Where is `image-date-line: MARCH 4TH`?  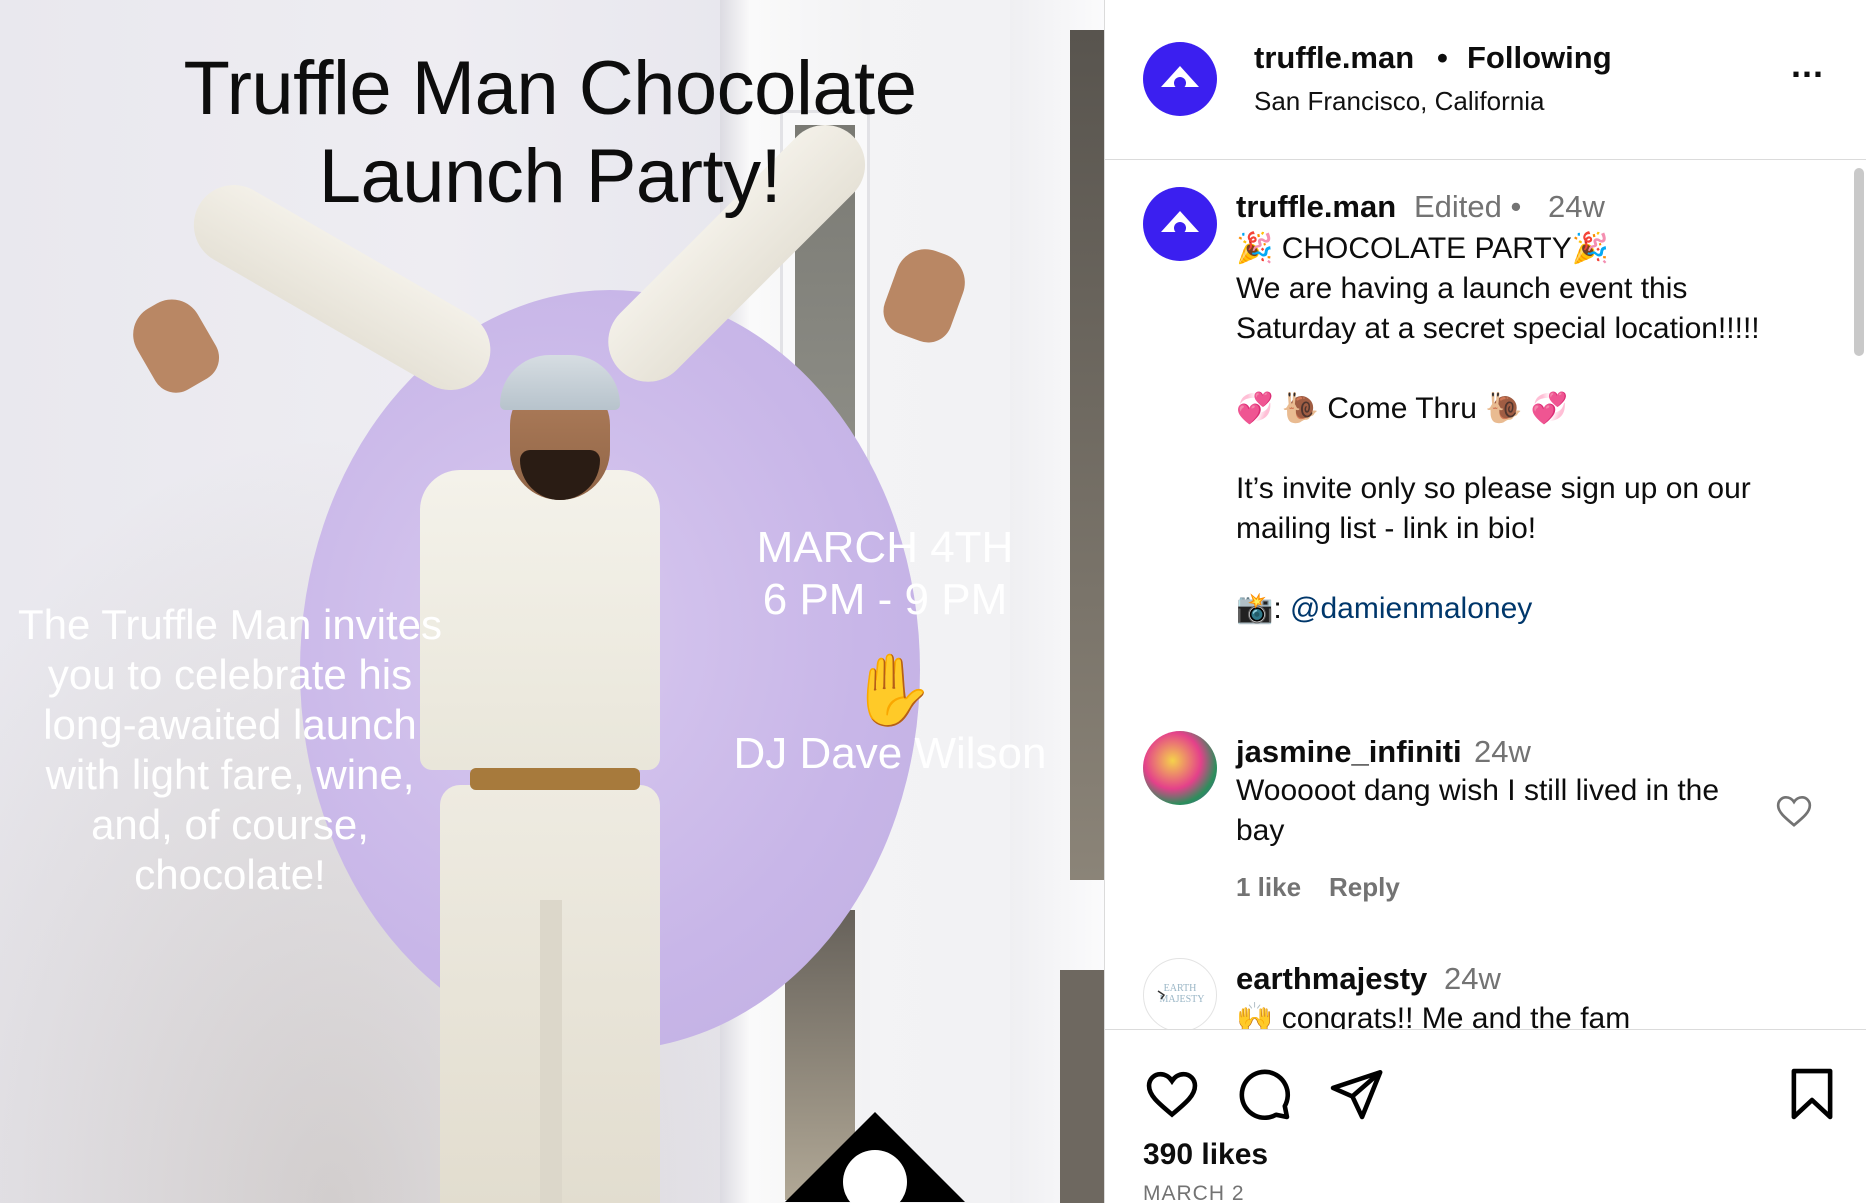 image-date-line: MARCH 4TH is located at coordinates (885, 547).